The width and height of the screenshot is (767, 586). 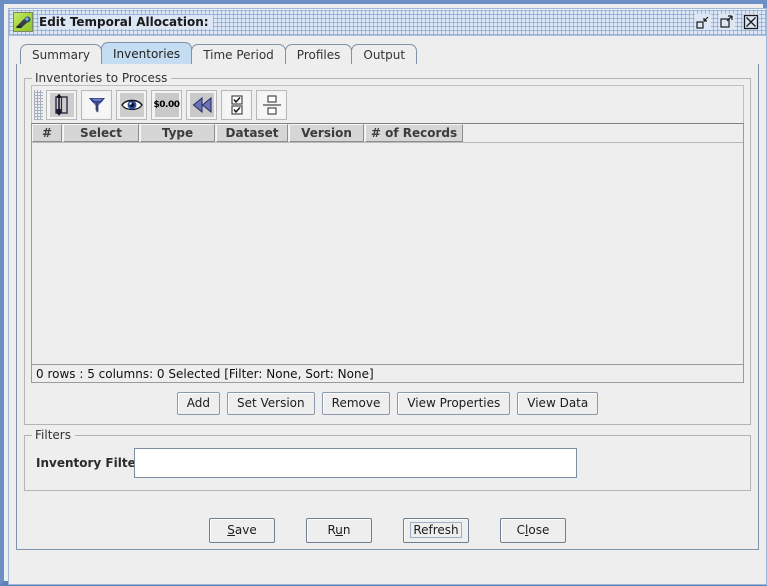 What do you see at coordinates (101, 133) in the screenshot?
I see `column-header-select: Select` at bounding box center [101, 133].